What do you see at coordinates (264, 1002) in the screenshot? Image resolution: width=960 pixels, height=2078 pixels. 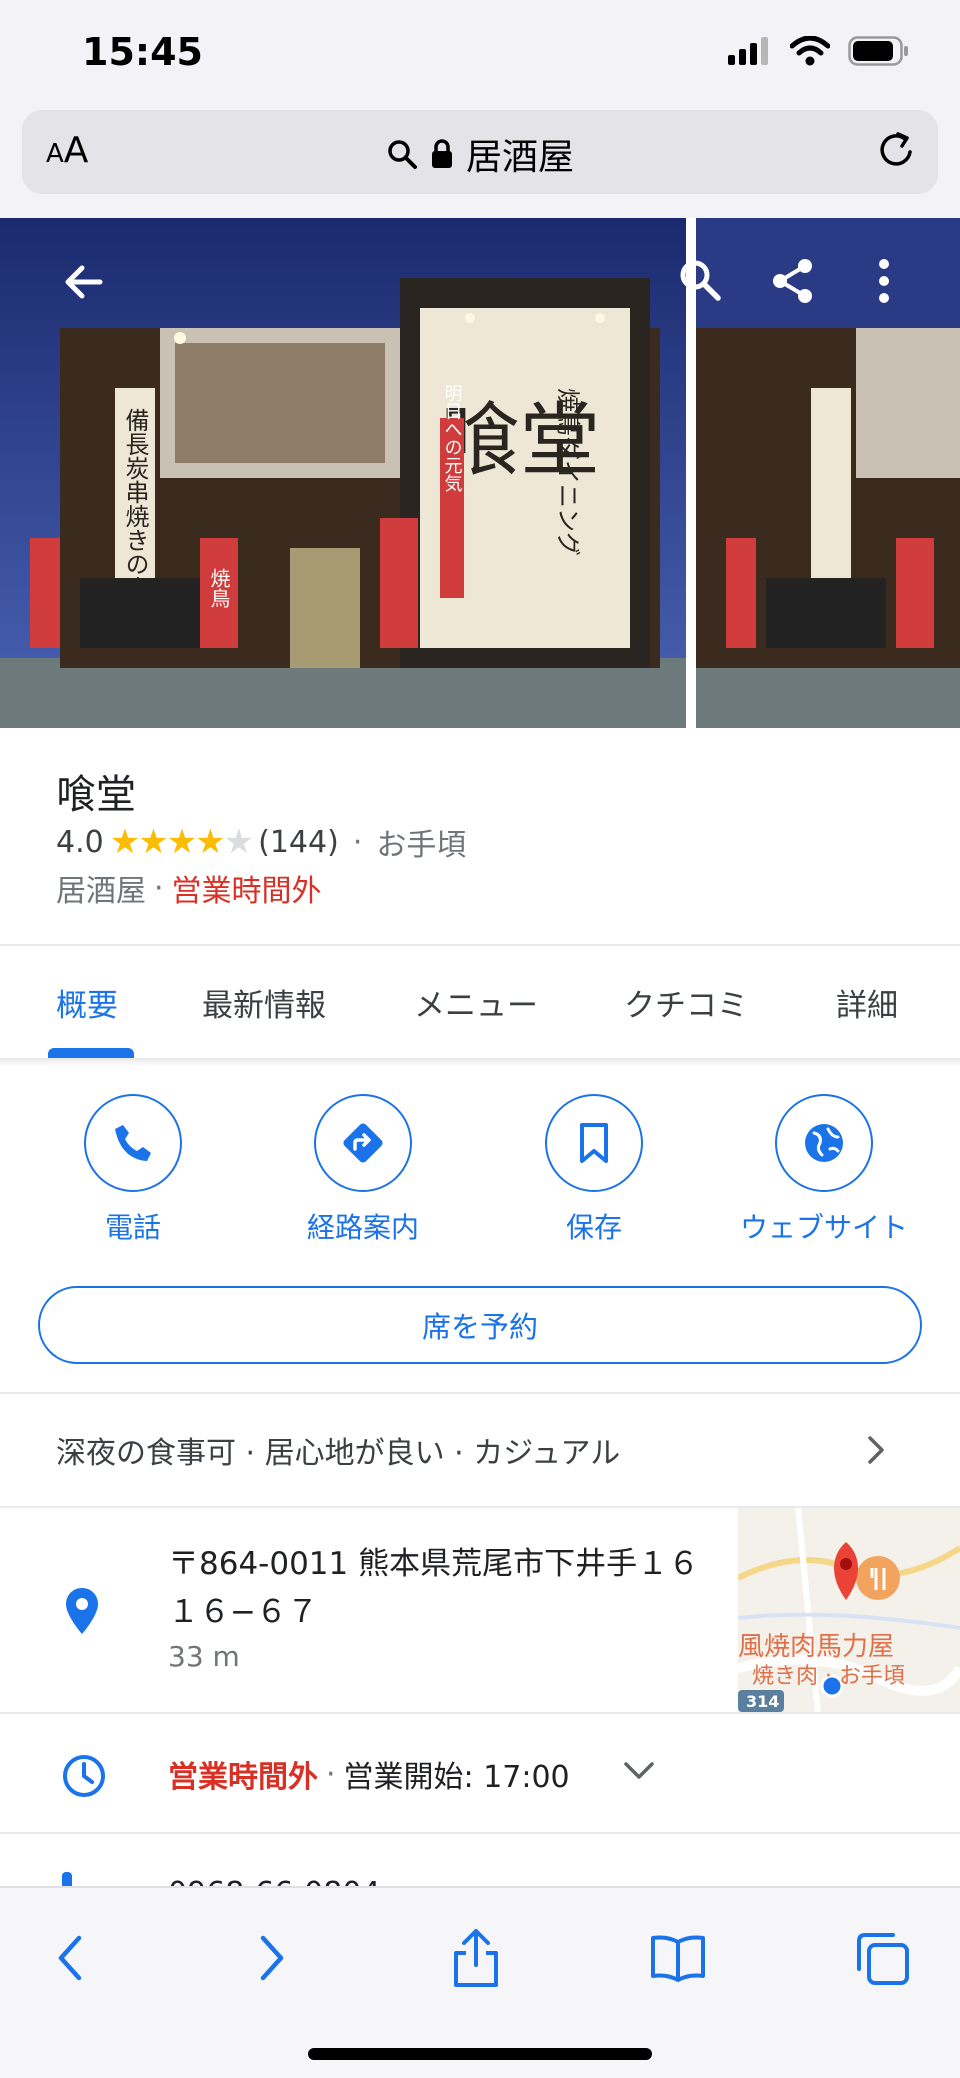 I see `tab-updates: 最新情報` at bounding box center [264, 1002].